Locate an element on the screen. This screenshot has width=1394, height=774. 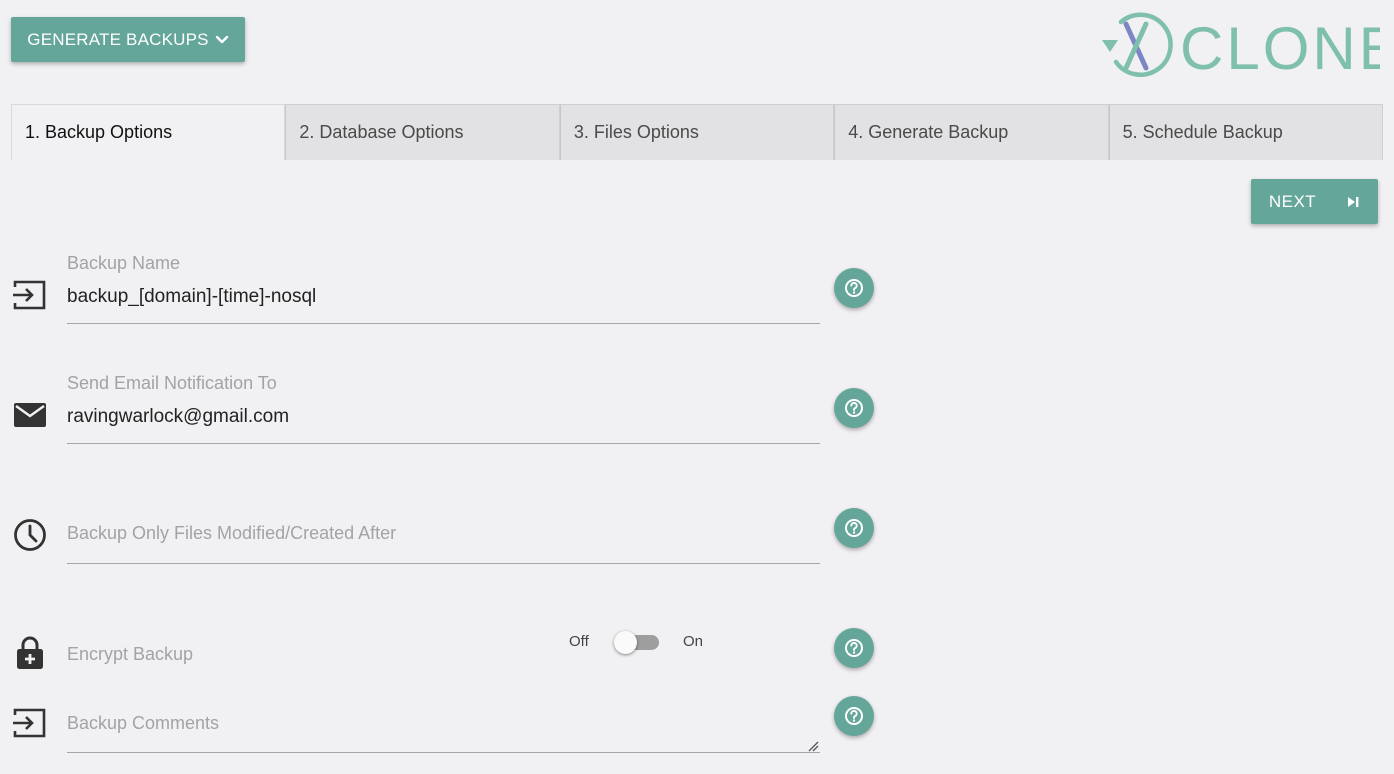
tab-label: 5. Schedule Backup is located at coordinates (1202, 132).